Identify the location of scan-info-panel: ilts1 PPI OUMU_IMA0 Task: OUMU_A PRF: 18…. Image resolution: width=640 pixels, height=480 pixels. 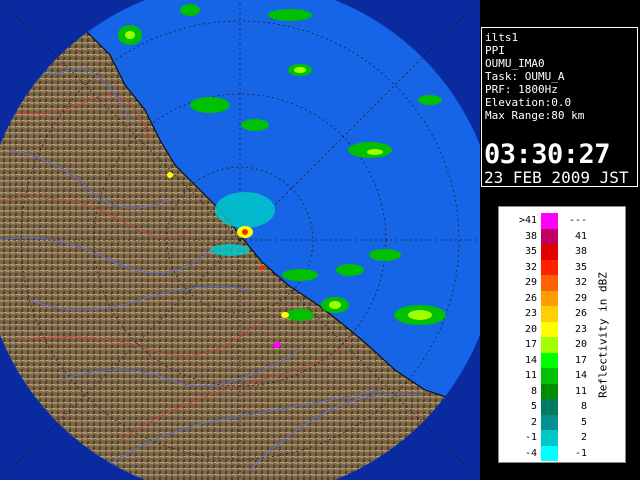
(559, 107).